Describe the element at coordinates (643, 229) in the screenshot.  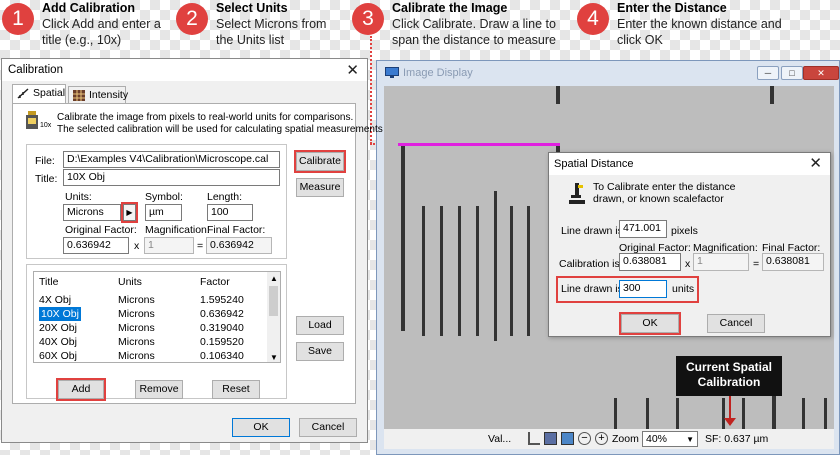
I see `line-drawn-pixels-field: 471.001` at that location.